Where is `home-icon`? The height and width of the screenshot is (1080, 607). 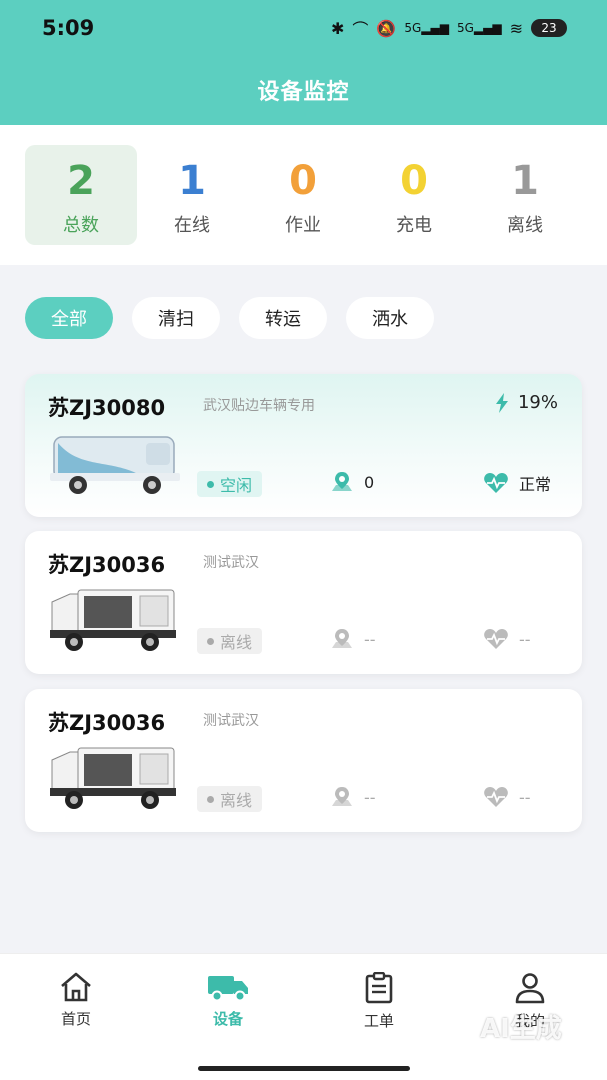 home-icon is located at coordinates (76, 987).